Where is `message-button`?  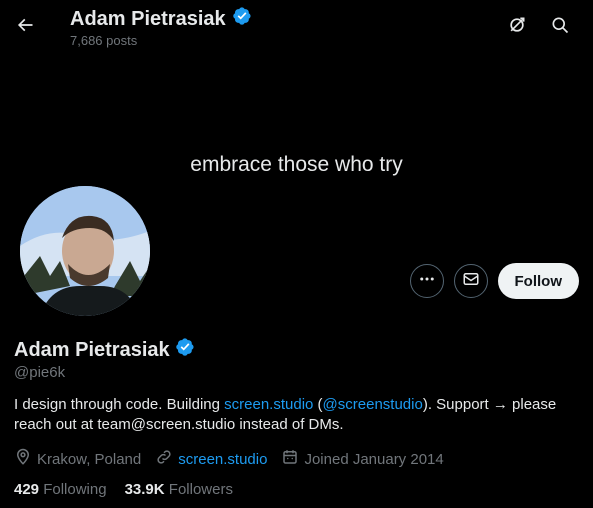 message-button is located at coordinates (470, 281).